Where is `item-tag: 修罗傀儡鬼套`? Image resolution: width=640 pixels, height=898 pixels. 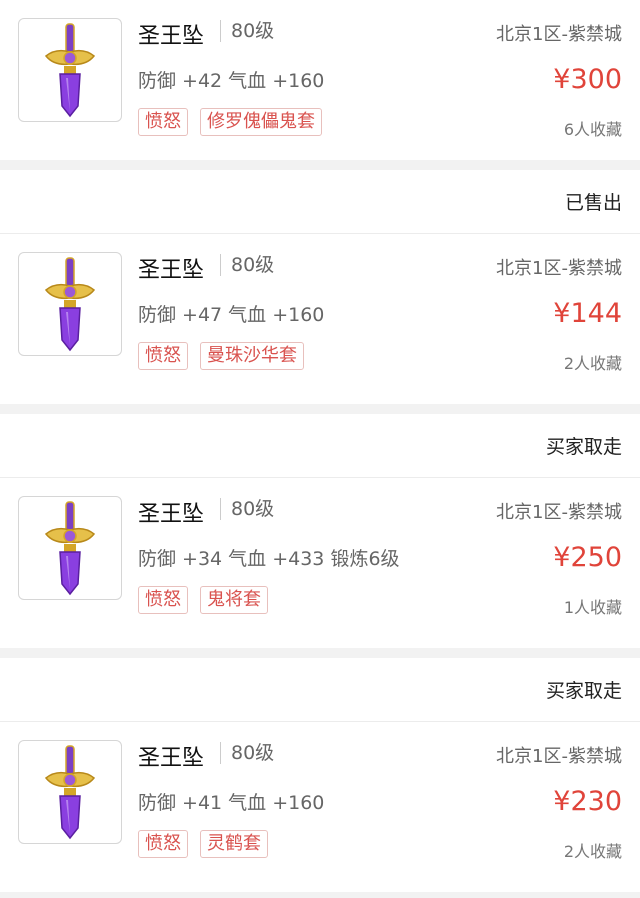
item-tag: 修罗傀儡鬼套 is located at coordinates (261, 122).